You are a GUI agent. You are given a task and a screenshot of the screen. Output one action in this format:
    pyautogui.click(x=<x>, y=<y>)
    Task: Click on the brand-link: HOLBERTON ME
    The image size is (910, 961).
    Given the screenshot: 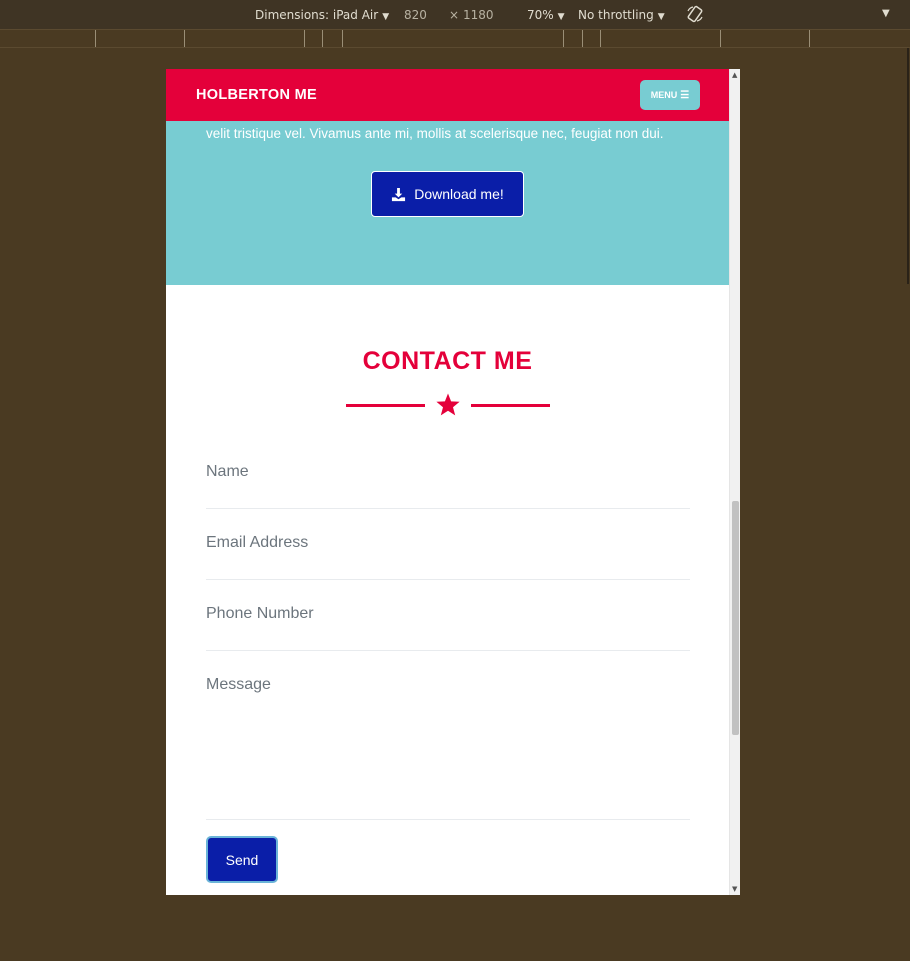 What is the action you would take?
    pyautogui.click(x=256, y=95)
    